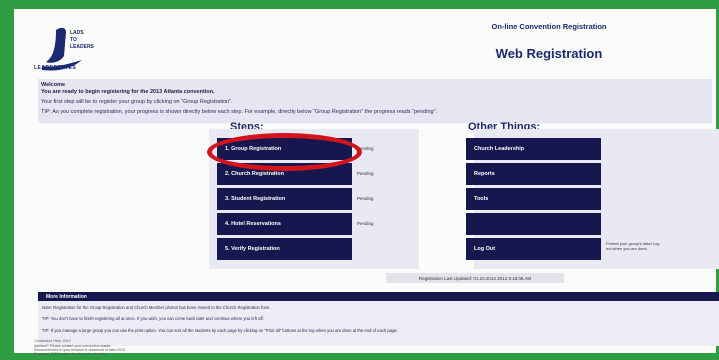 The image size is (719, 360). I want to click on welcome-heading: Welcome, so click(53, 85).